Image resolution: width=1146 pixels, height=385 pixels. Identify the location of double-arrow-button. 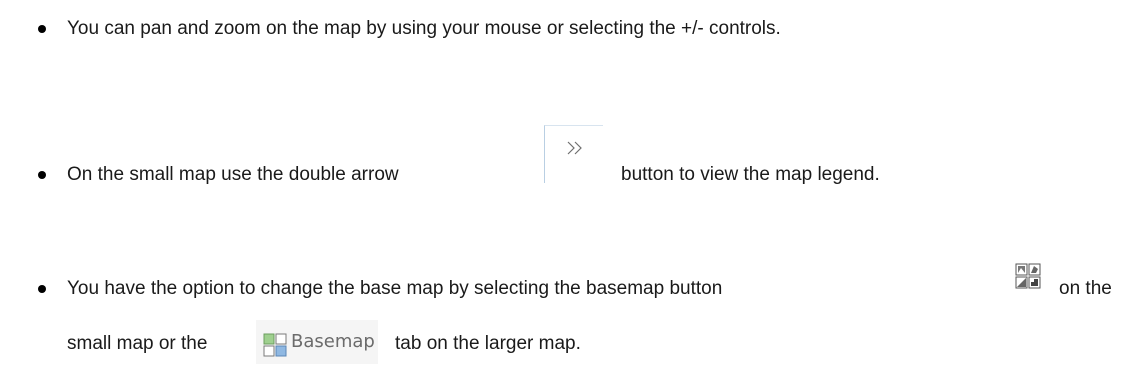
(573, 154).